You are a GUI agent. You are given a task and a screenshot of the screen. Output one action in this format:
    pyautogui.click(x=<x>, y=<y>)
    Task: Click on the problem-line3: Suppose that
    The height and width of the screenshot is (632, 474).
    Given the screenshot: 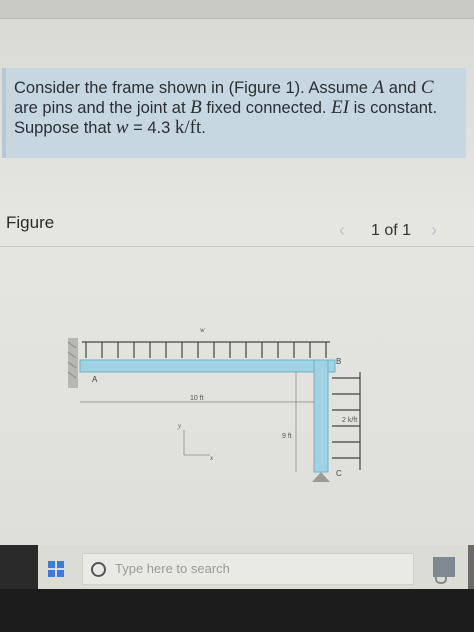 What is the action you would take?
    pyautogui.click(x=63, y=128)
    